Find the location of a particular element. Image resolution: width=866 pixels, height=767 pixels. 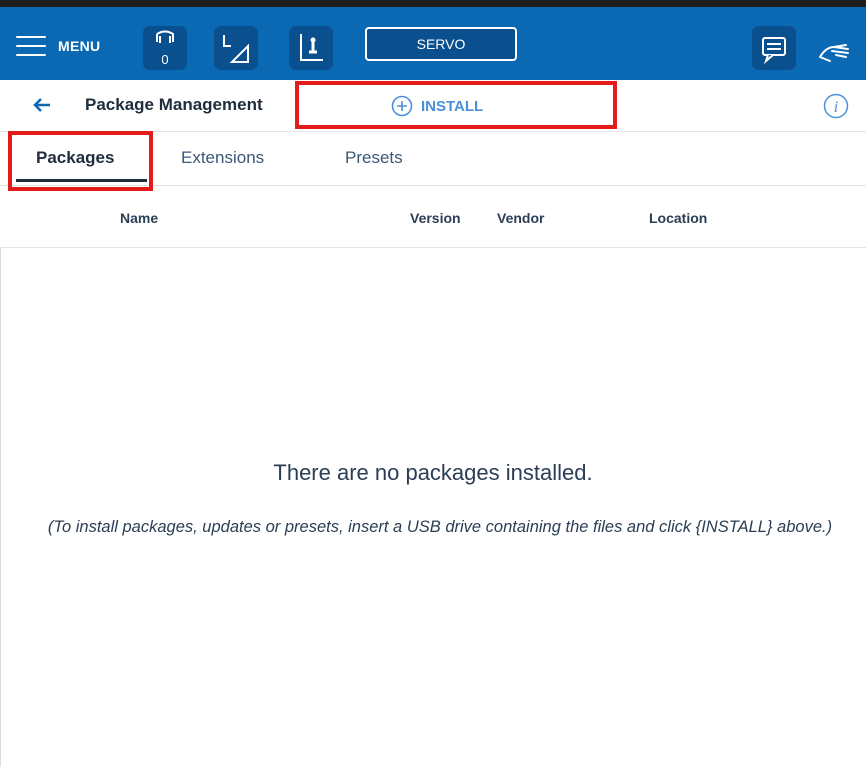

column-vendor: Vendor is located at coordinates (520, 218).